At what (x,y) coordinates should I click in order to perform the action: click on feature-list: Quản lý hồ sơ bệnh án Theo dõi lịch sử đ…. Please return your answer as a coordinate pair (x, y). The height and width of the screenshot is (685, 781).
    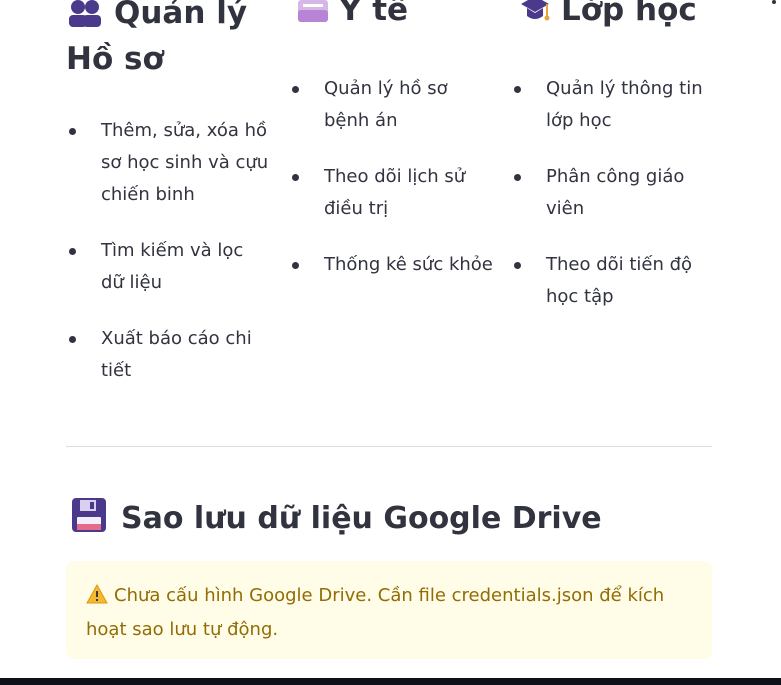
    Looking at the image, I should click on (391, 189).